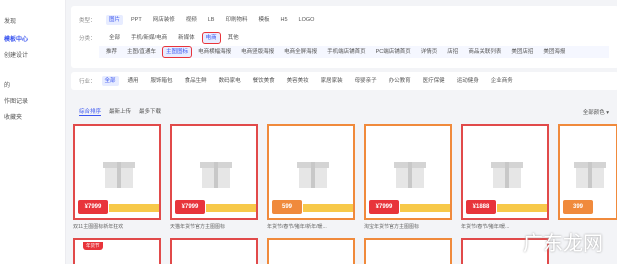  Describe the element at coordinates (392, 227) in the screenshot. I see `template-caption: 淘宝年货节官方主图图标` at that location.